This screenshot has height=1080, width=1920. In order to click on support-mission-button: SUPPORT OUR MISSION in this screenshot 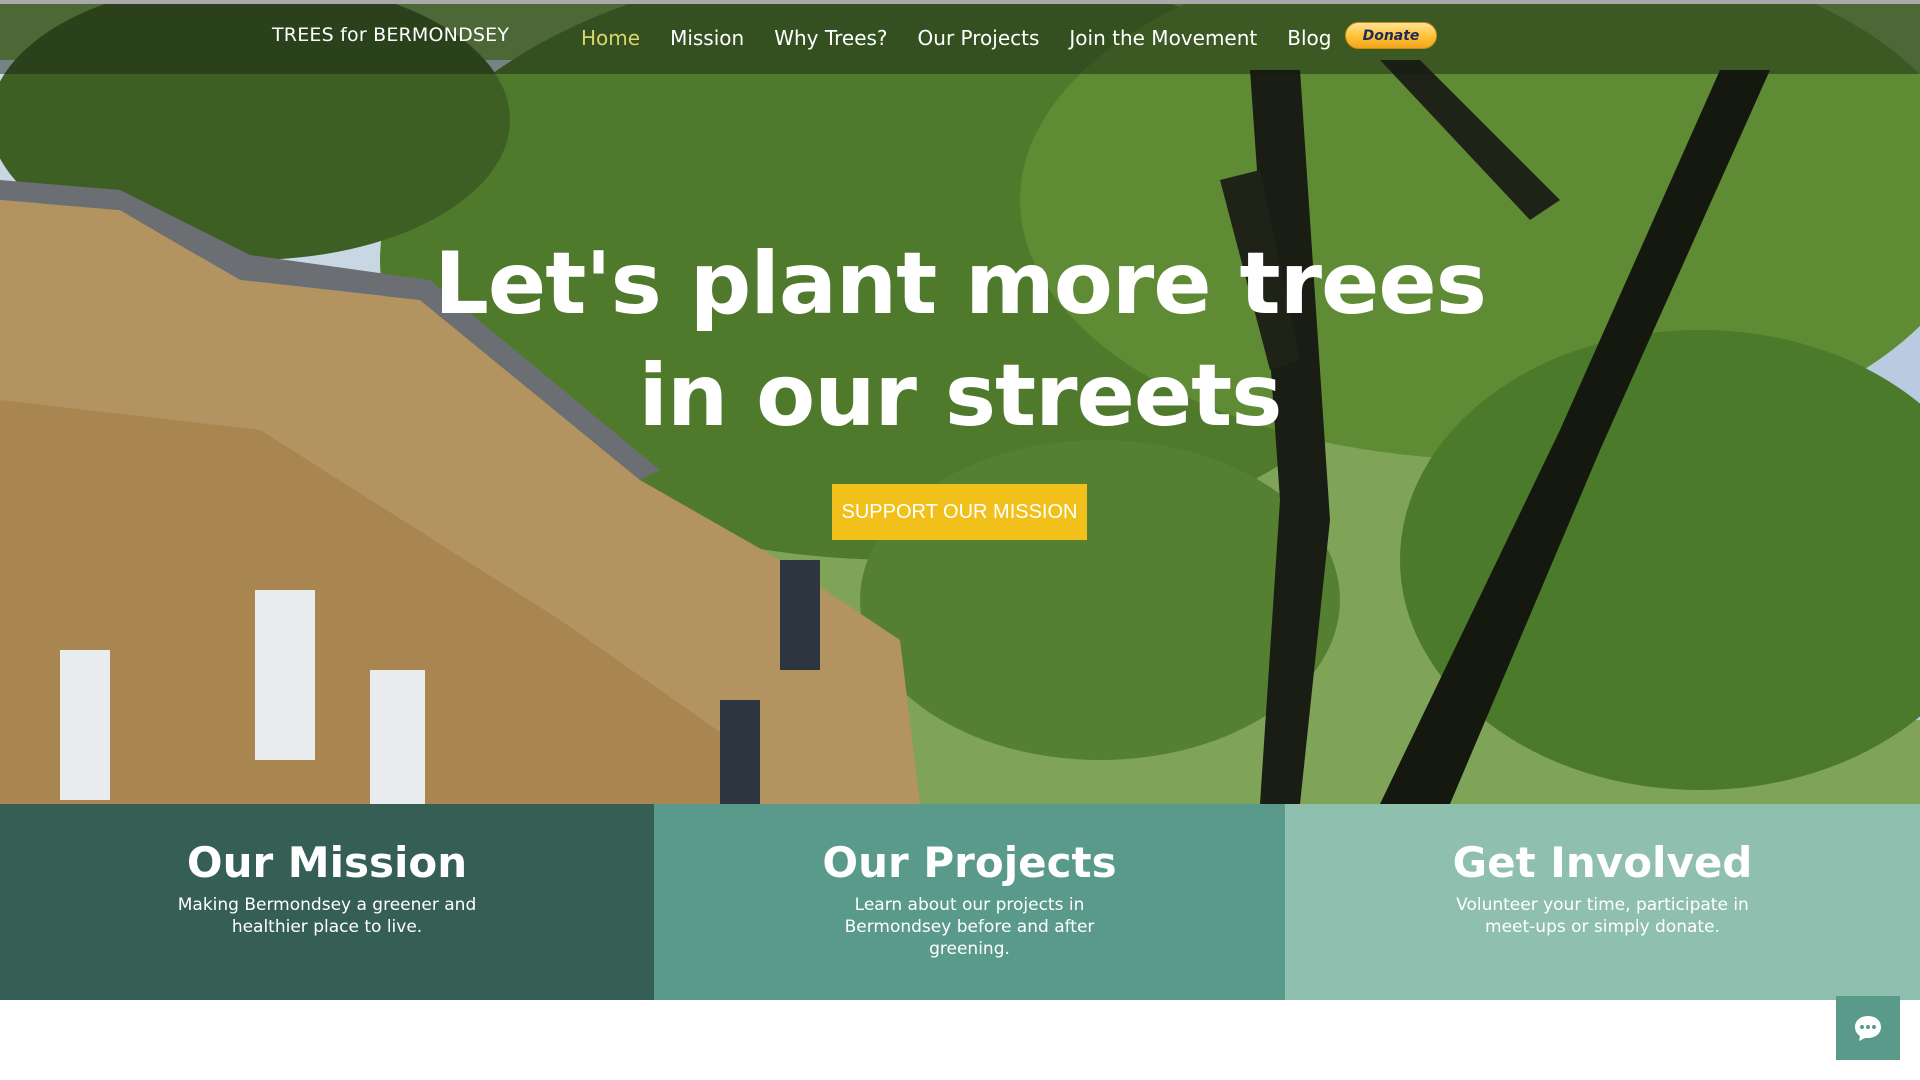, I will do `click(959, 512)`.